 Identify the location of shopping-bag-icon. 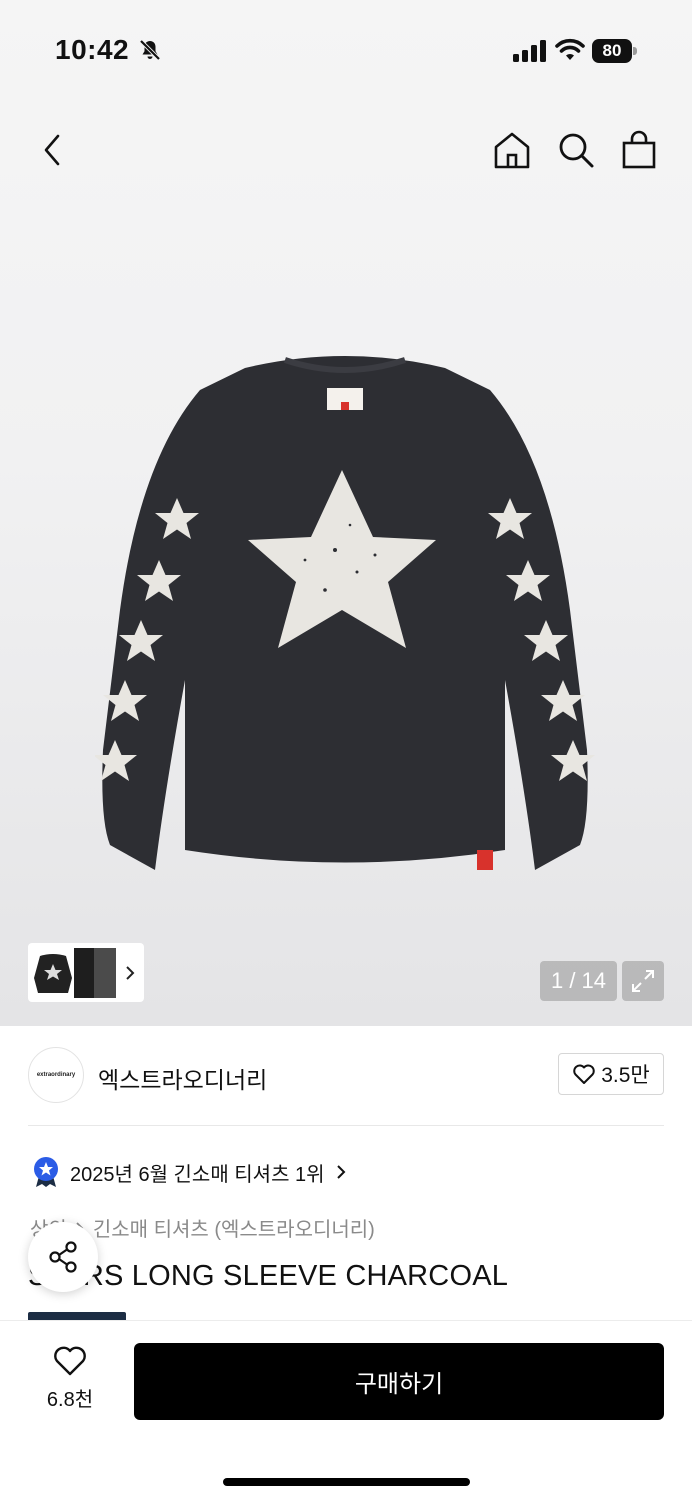
(639, 149).